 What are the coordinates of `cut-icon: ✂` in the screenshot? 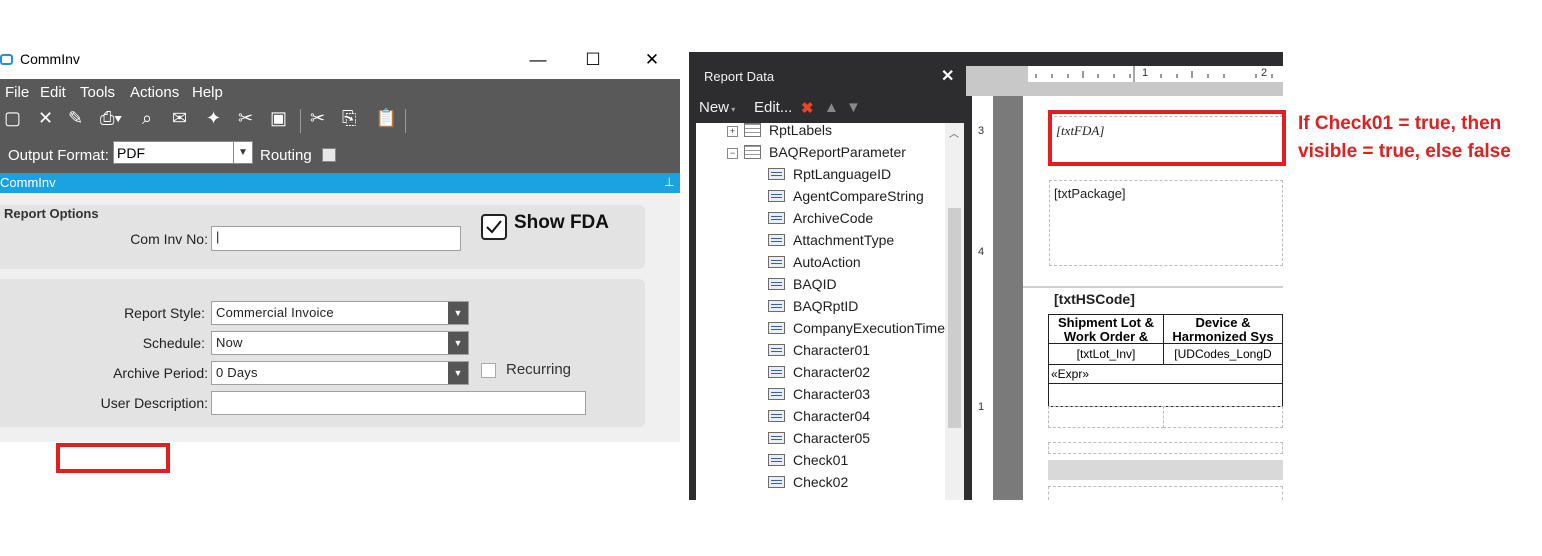 It's located at (317, 118).